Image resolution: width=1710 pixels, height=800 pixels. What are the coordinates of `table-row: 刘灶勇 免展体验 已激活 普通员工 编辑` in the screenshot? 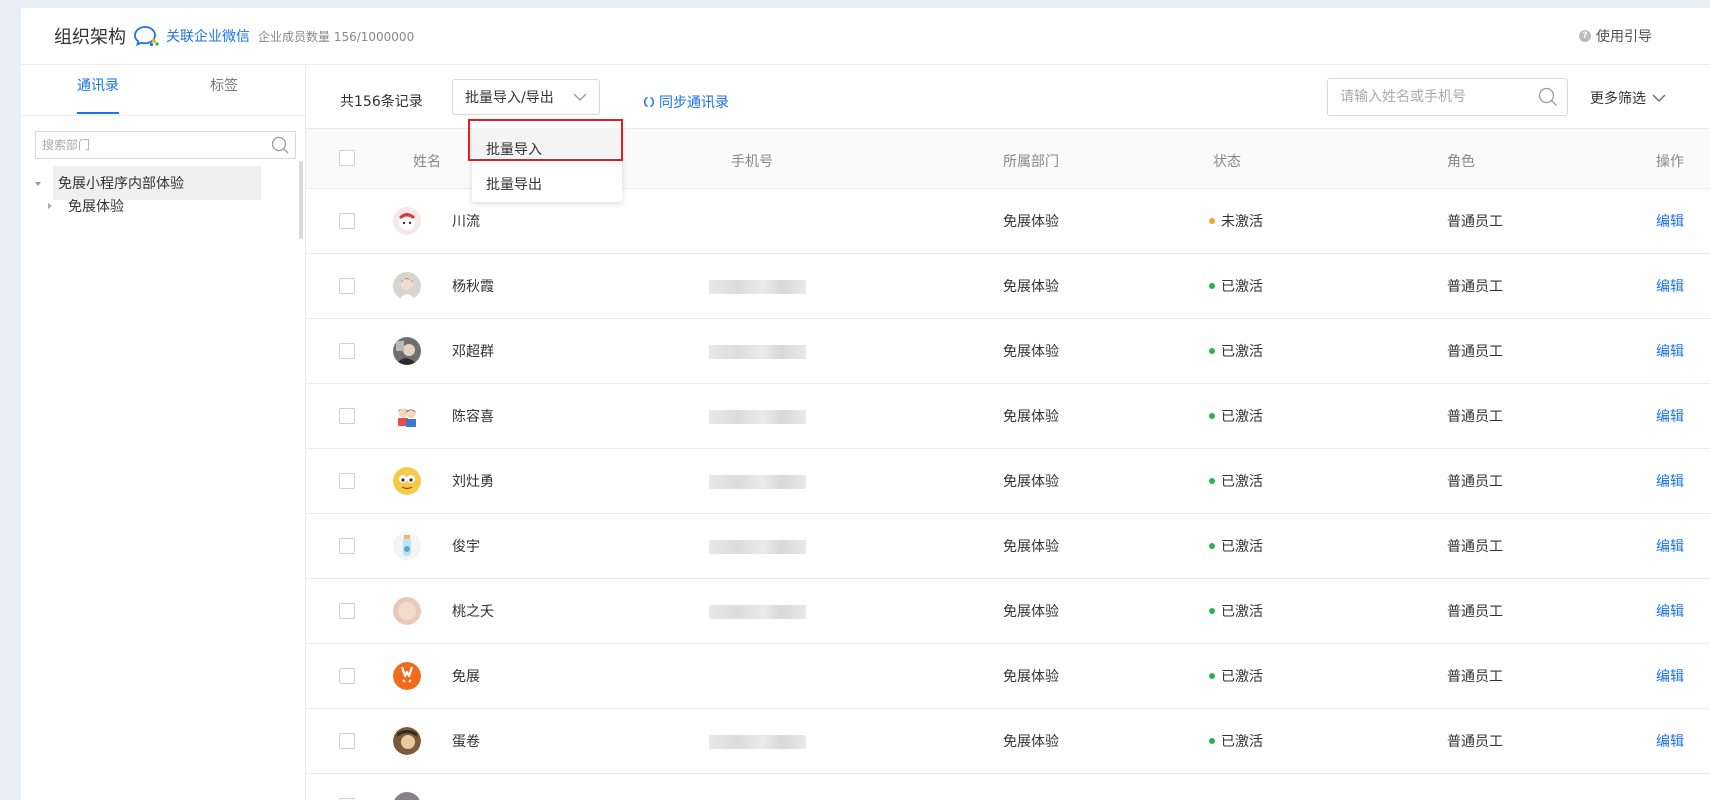 It's located at (1008, 481).